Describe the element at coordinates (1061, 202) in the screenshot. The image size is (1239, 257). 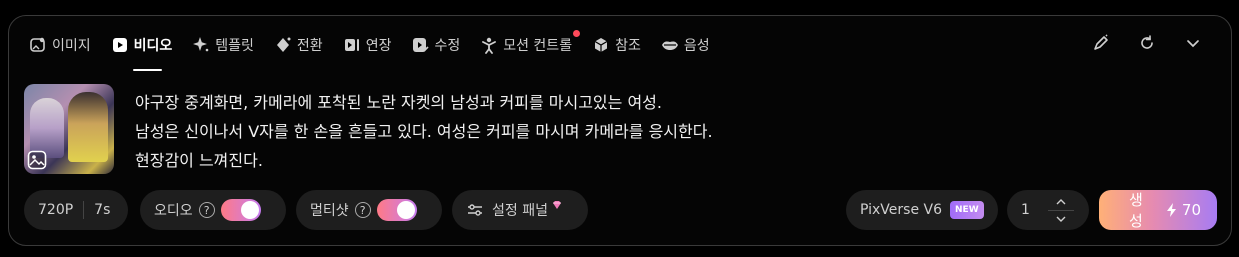
I see `chevron-up-icon` at that location.